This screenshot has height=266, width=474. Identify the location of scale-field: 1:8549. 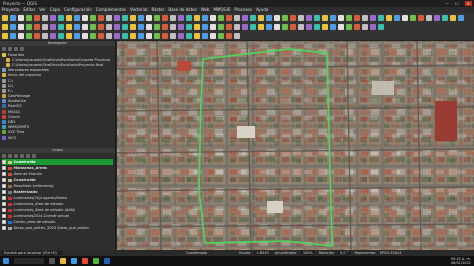
(262, 253).